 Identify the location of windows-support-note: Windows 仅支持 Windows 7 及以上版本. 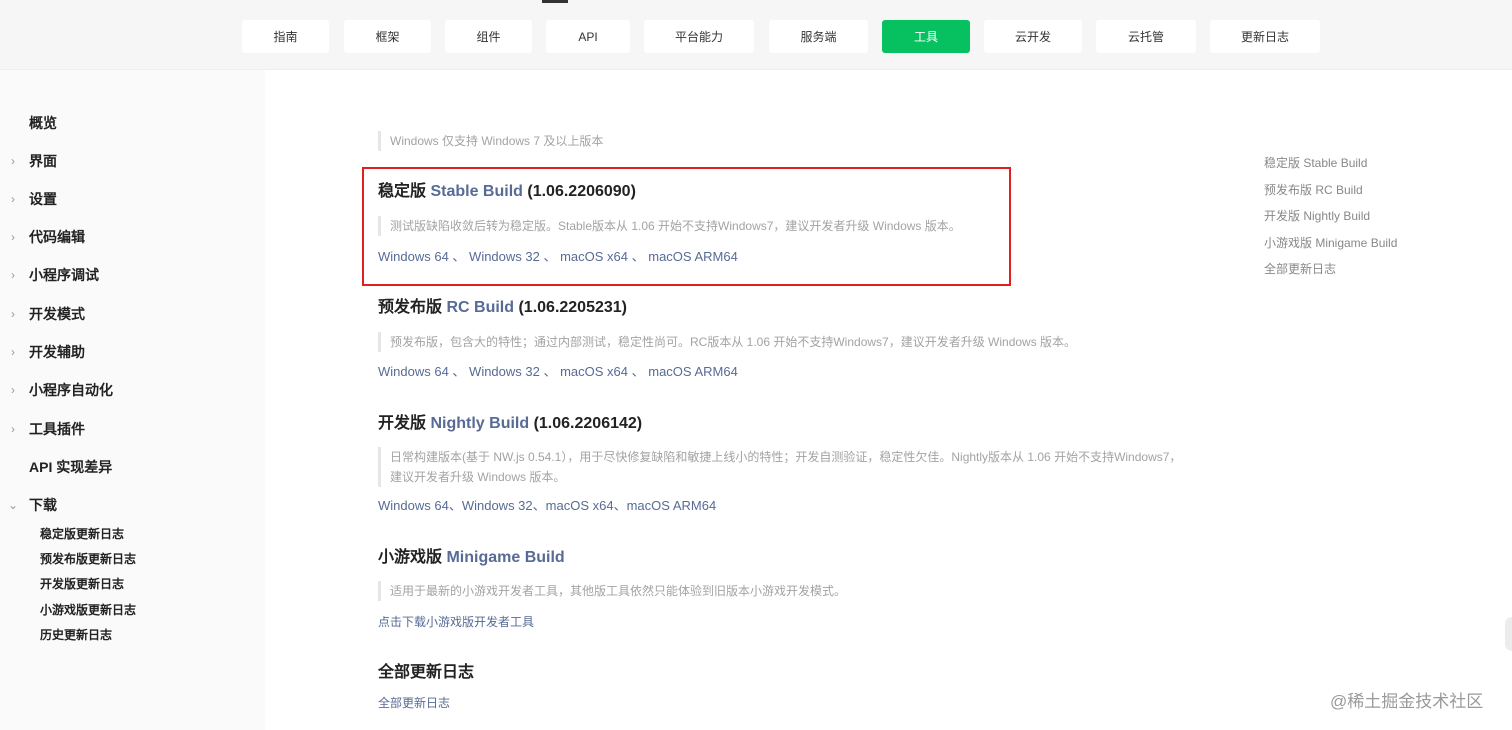
(490, 141).